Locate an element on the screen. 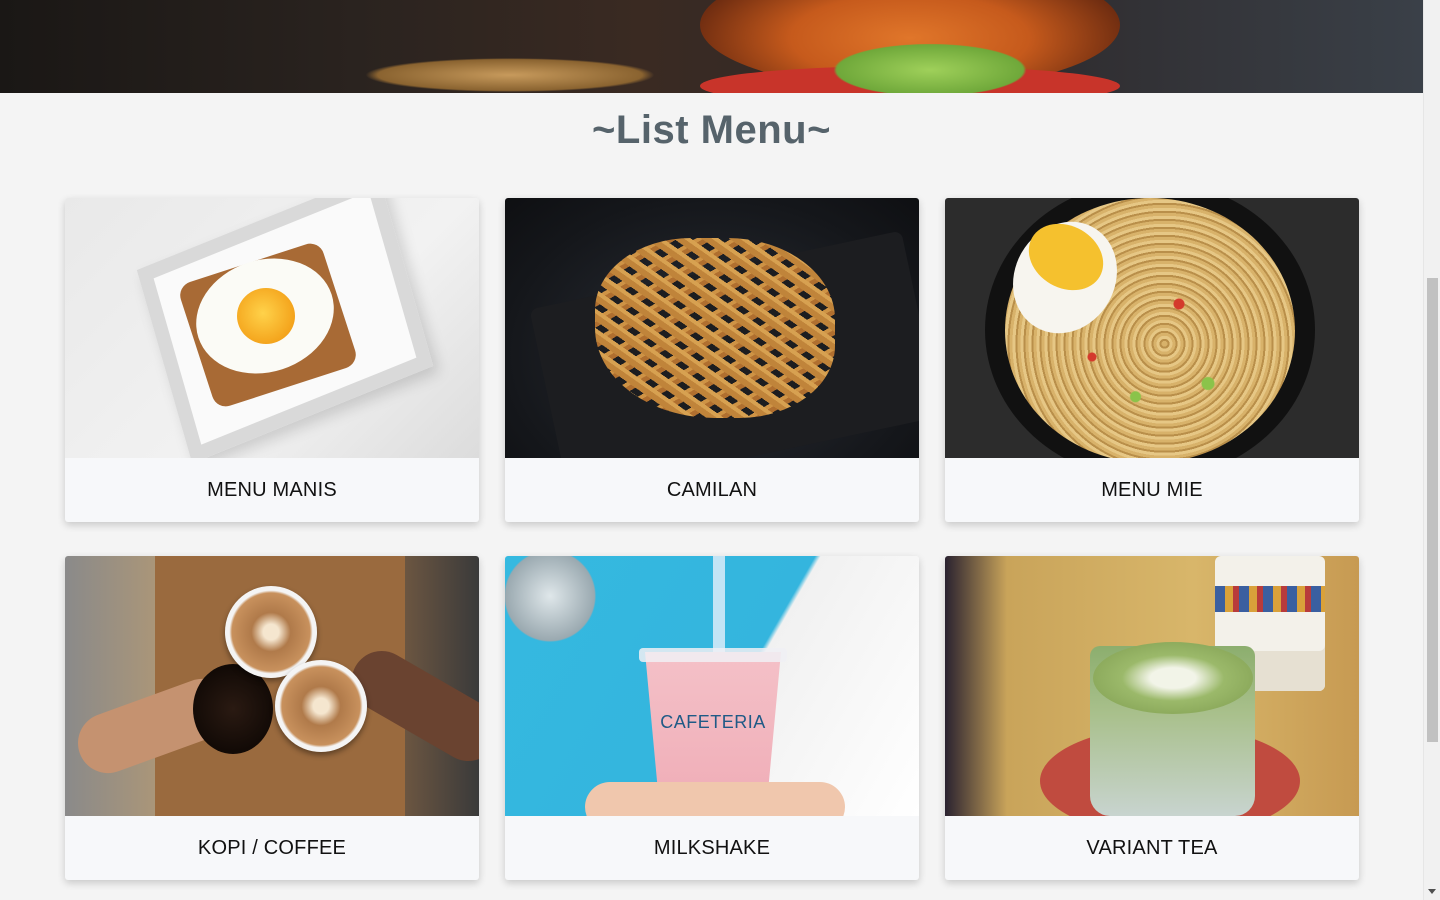  menu-card-manis: MENU MANIS is located at coordinates (272, 360).